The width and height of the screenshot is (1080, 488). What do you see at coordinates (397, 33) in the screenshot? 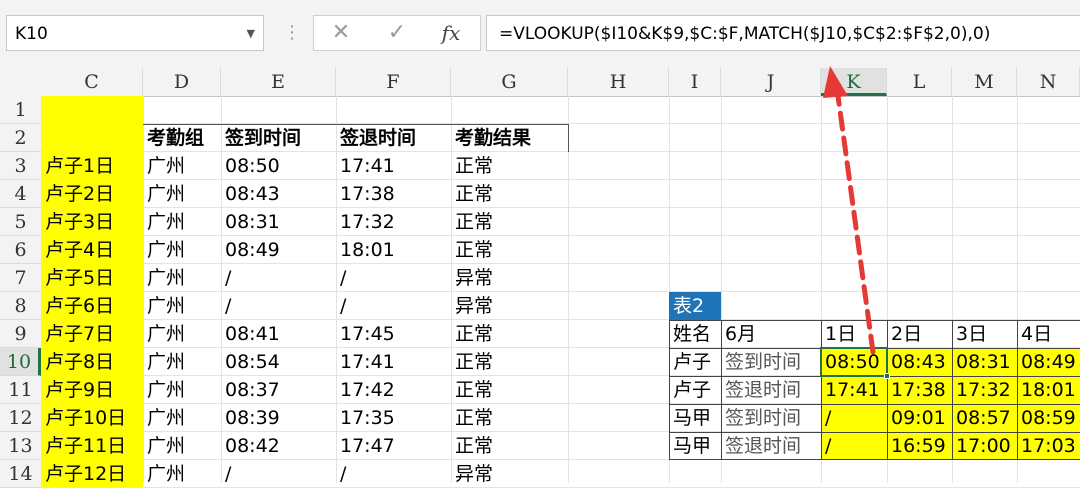
I see `check-icon: ✓` at bounding box center [397, 33].